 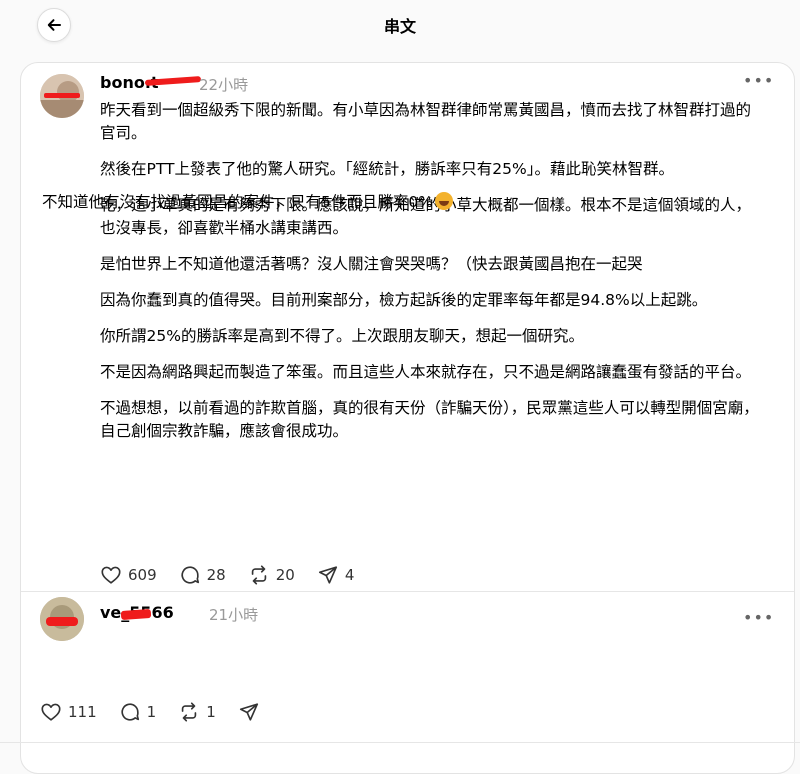 I want to click on post-time: 22小時, so click(x=223, y=84).